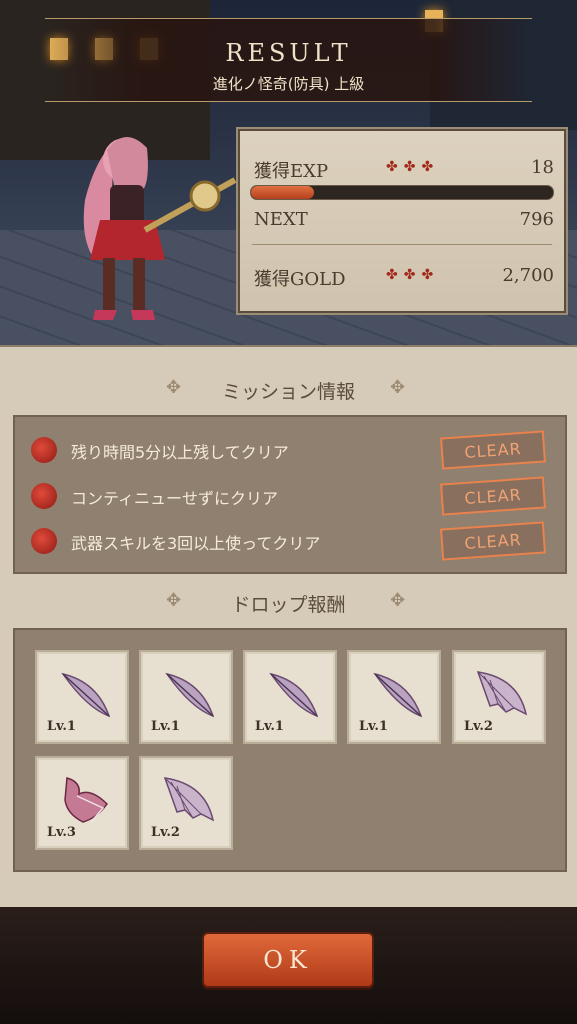 Image resolution: width=577 pixels, height=1024 pixels. I want to click on mission-section-title: ✥ ミッション情報 ✥, so click(288, 390).